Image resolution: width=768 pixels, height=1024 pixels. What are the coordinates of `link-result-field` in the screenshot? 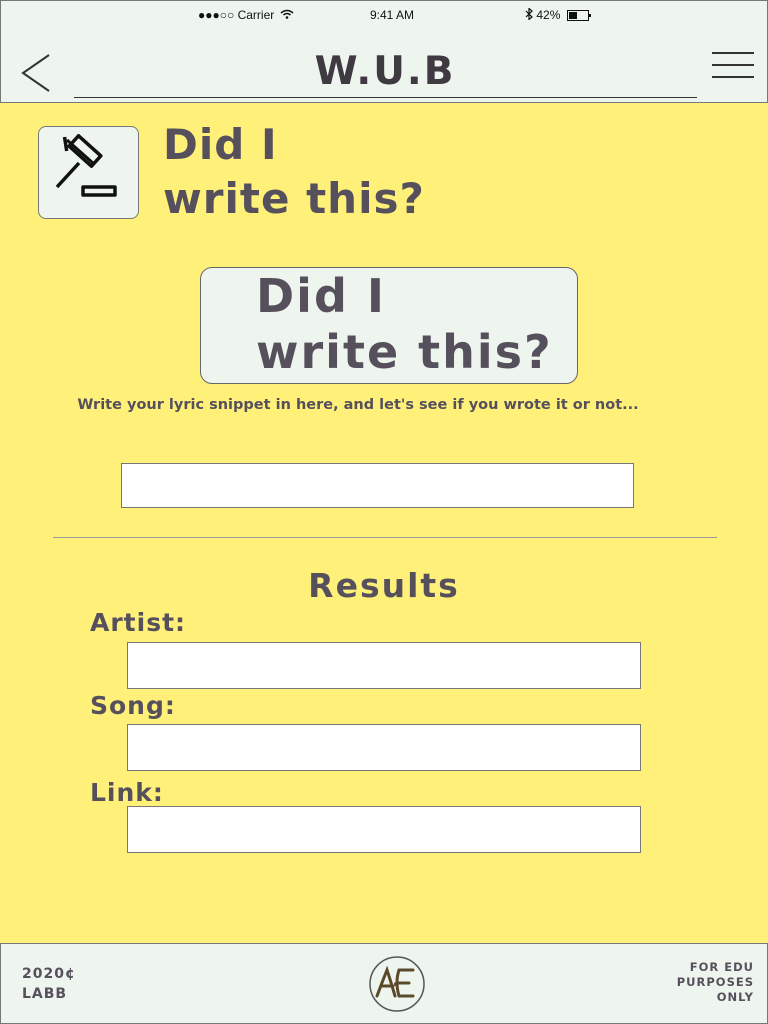 It's located at (384, 829).